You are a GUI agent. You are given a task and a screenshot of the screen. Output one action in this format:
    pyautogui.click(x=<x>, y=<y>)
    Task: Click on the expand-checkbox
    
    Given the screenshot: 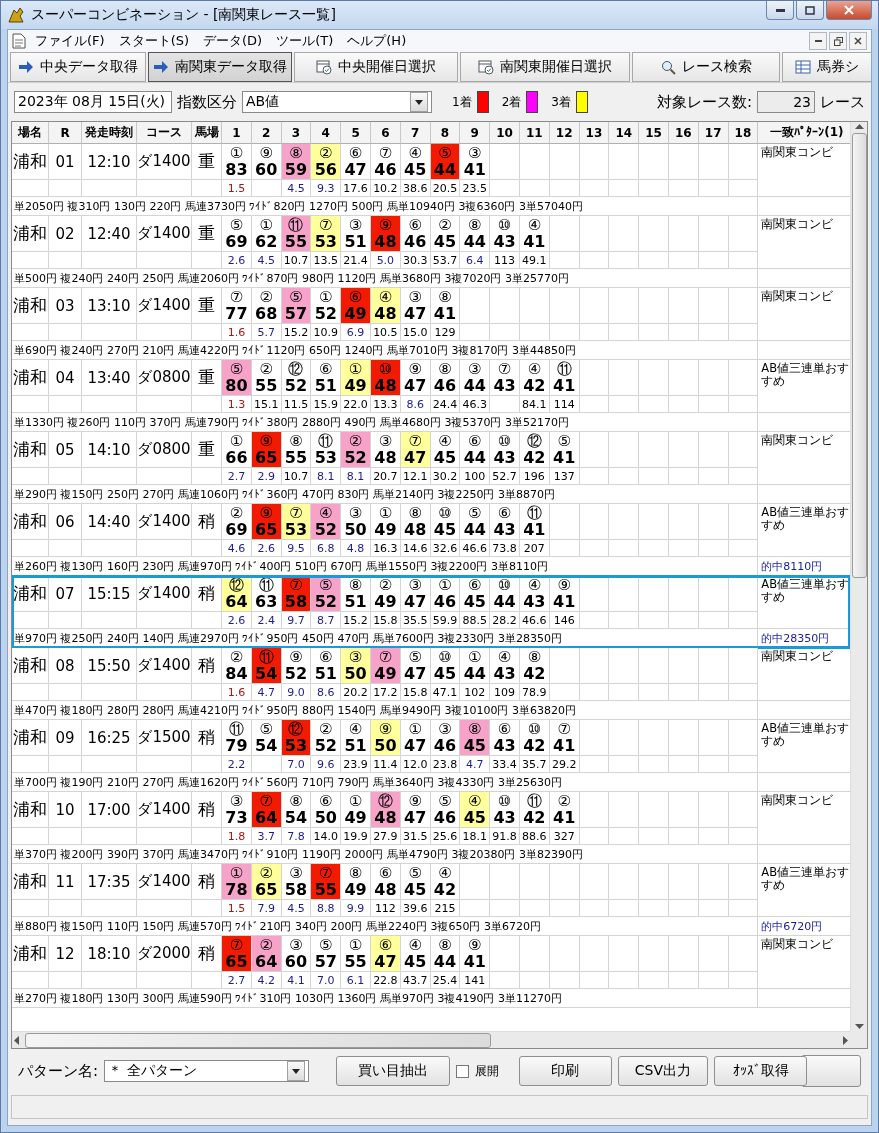 What is the action you would take?
    pyautogui.click(x=463, y=1071)
    